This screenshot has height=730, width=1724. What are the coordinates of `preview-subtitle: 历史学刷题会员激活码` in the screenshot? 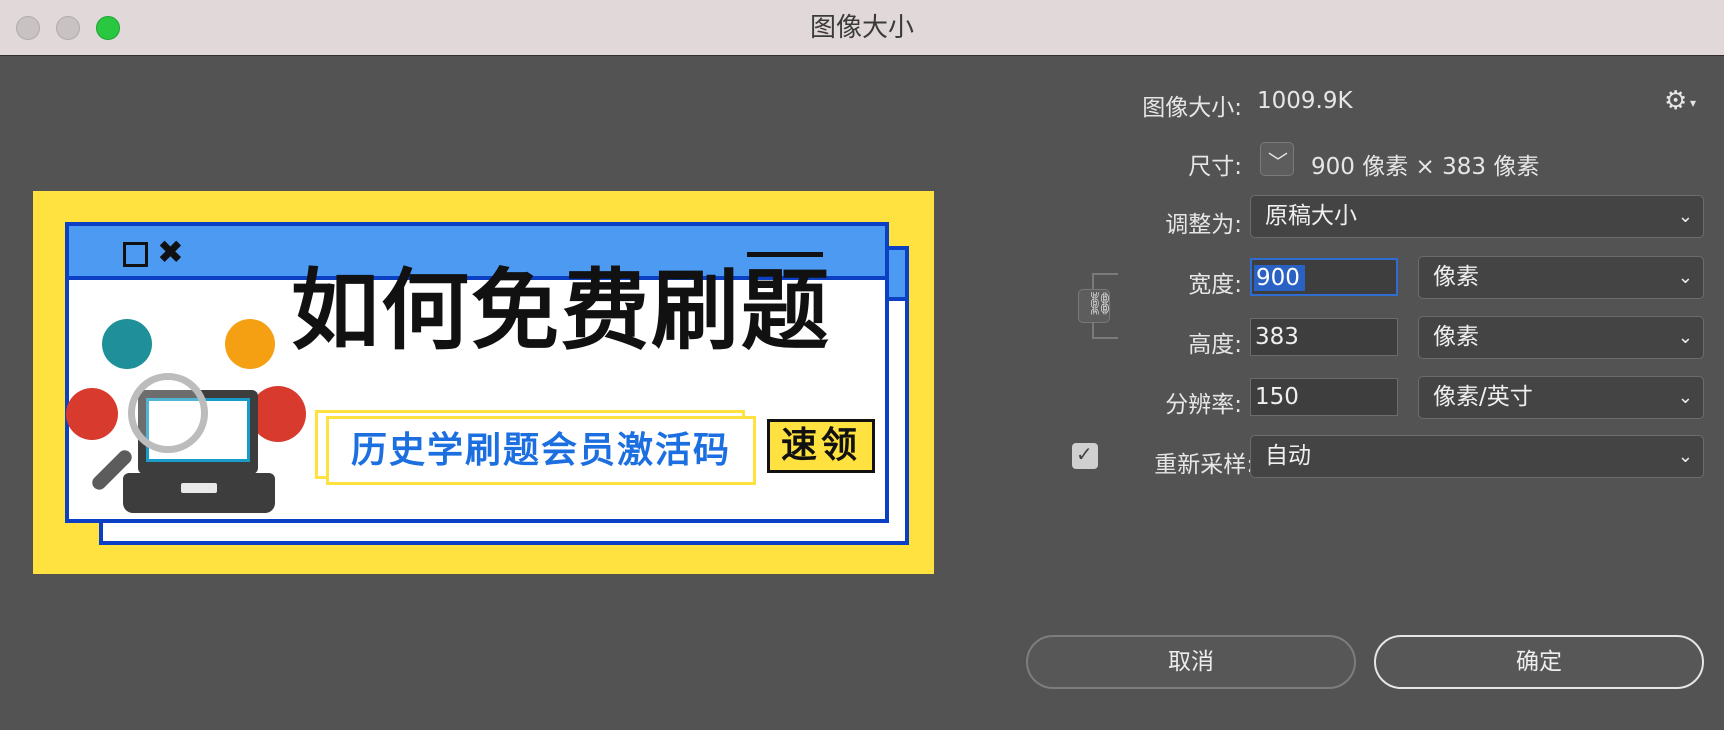 It's located at (540, 450).